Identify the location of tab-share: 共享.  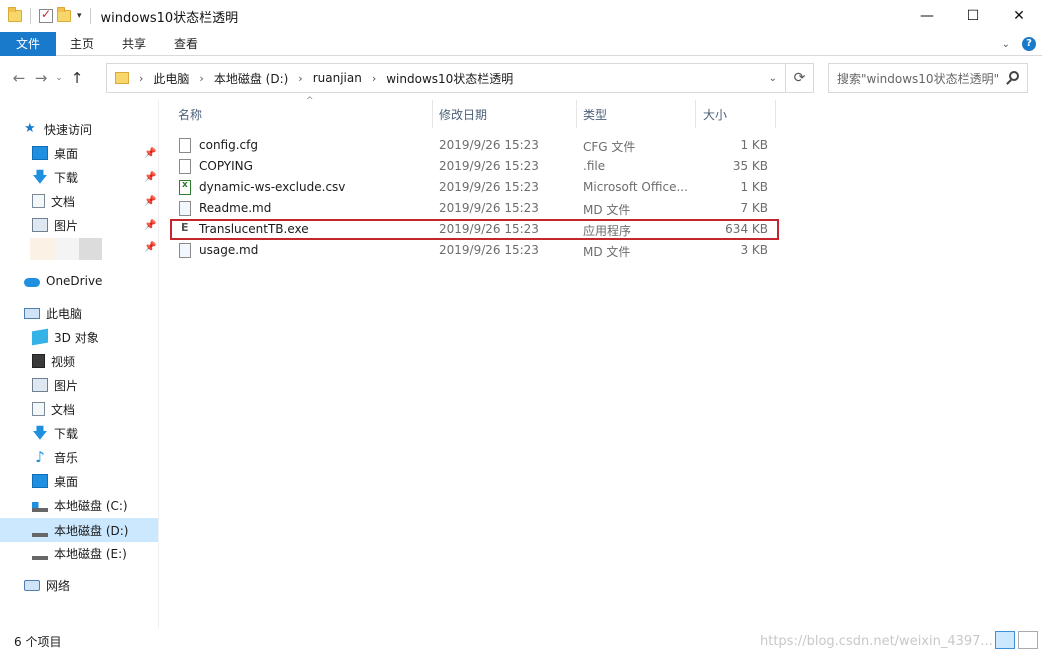
(134, 44).